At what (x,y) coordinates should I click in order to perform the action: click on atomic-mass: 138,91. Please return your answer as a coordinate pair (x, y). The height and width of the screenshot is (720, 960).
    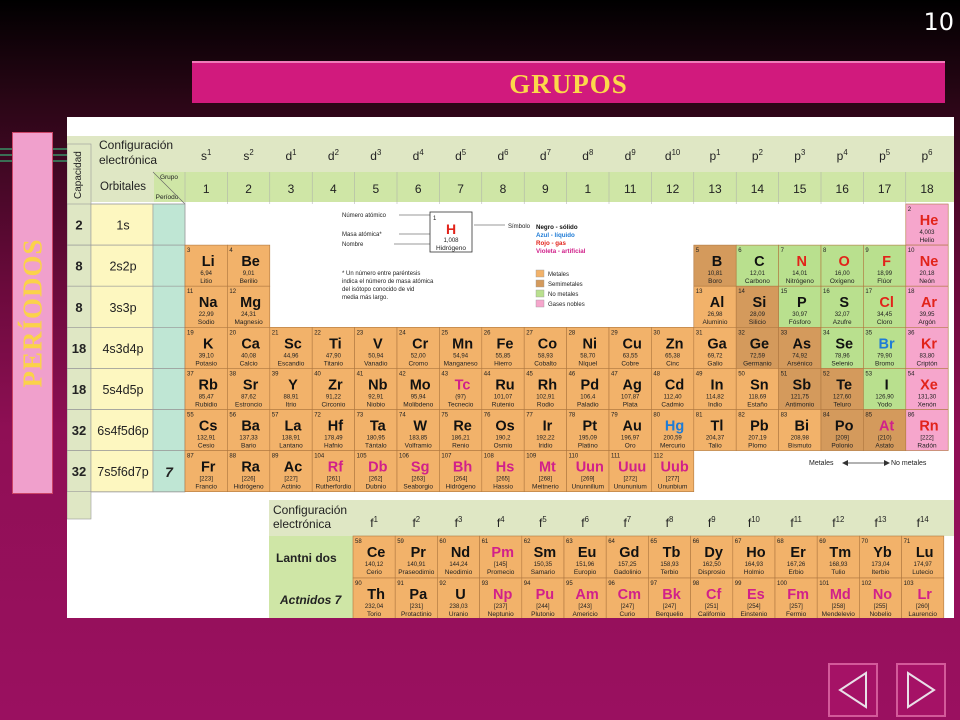
    Looking at the image, I should click on (291, 439).